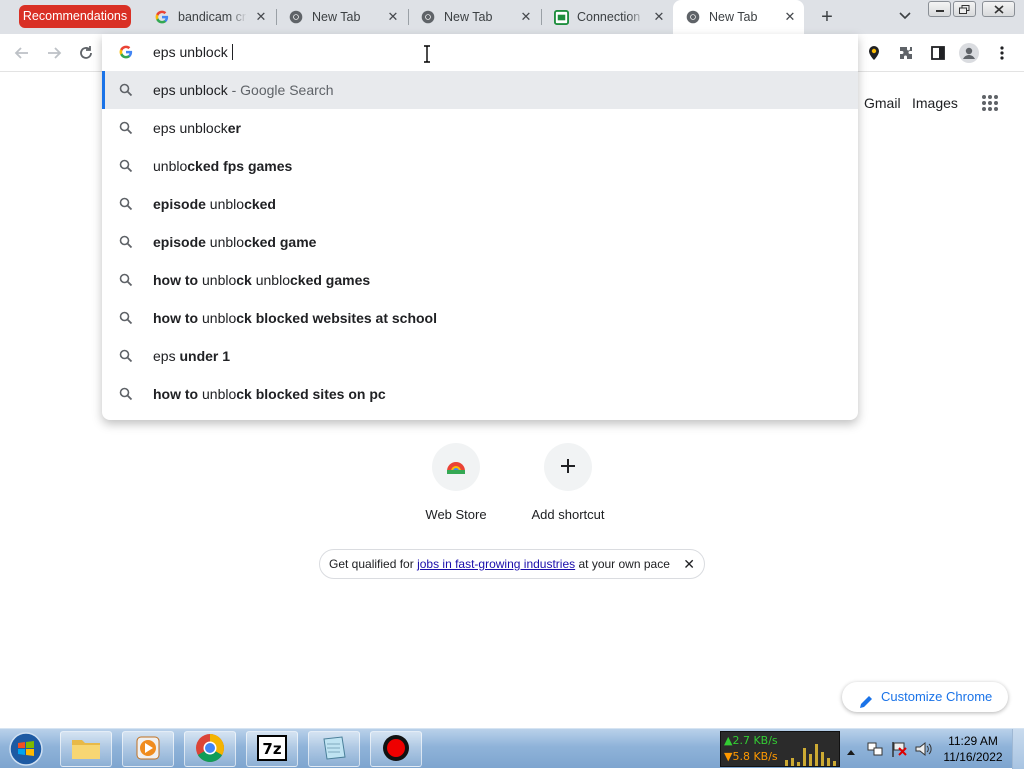  Describe the element at coordinates (751, 756) in the screenshot. I see `download-speed: ▼5.8 KB/s` at that location.